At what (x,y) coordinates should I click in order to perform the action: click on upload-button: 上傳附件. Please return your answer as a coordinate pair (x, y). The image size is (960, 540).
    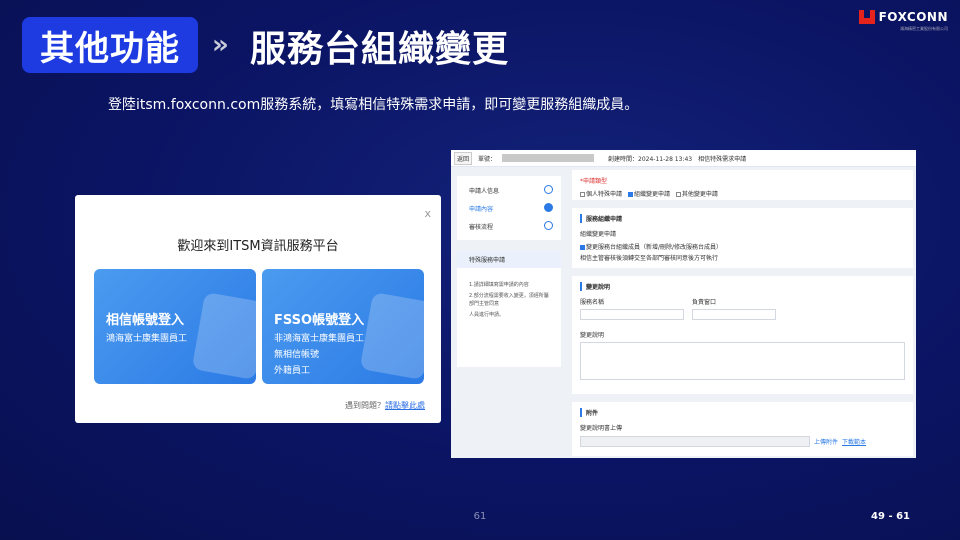
    Looking at the image, I should click on (826, 441).